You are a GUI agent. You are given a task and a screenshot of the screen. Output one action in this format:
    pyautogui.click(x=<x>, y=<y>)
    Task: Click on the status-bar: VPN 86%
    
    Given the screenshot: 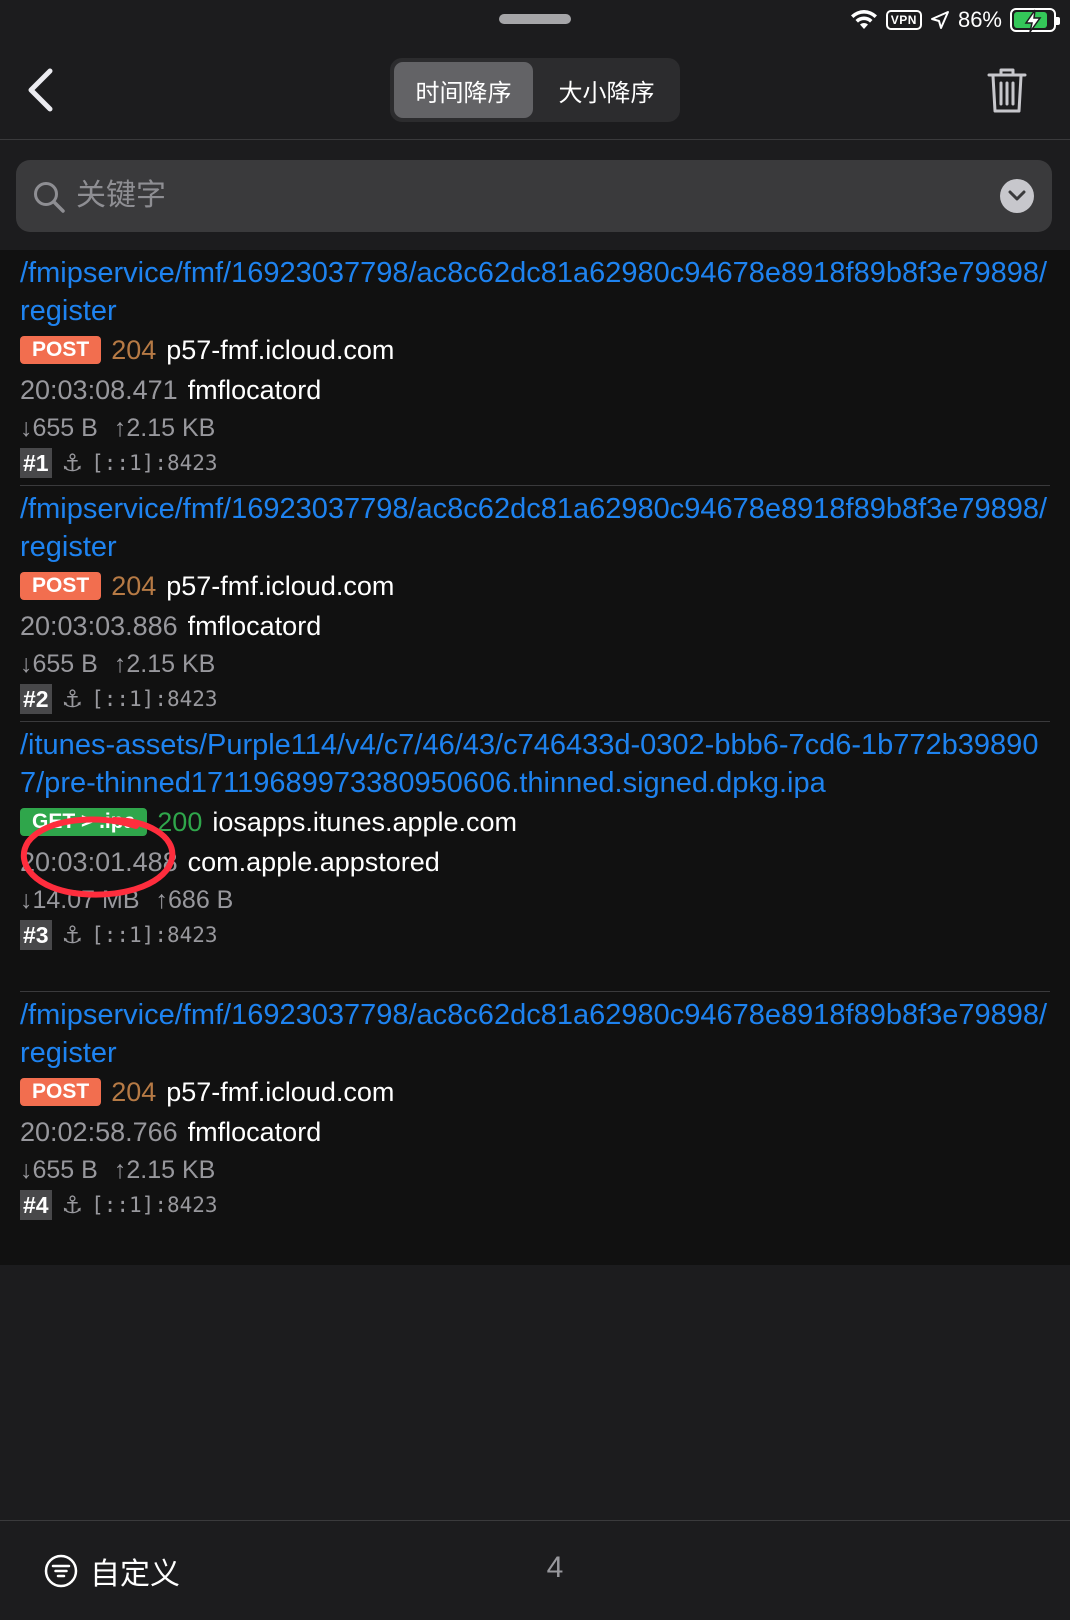 What is the action you would take?
    pyautogui.click(x=535, y=20)
    